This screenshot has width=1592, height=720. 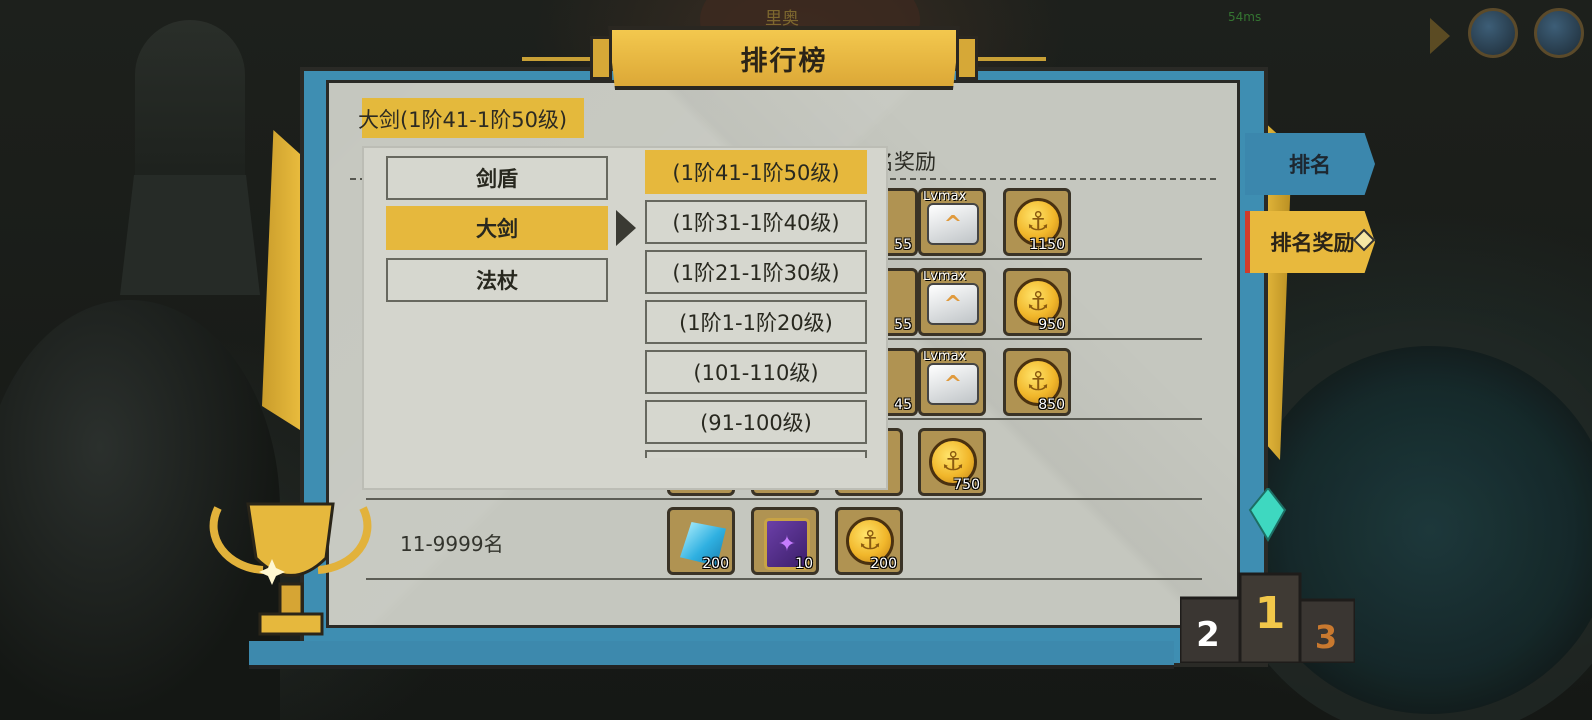 What do you see at coordinates (1037, 382) in the screenshot?
I see `reward-item-slot: ⚓ 850` at bounding box center [1037, 382].